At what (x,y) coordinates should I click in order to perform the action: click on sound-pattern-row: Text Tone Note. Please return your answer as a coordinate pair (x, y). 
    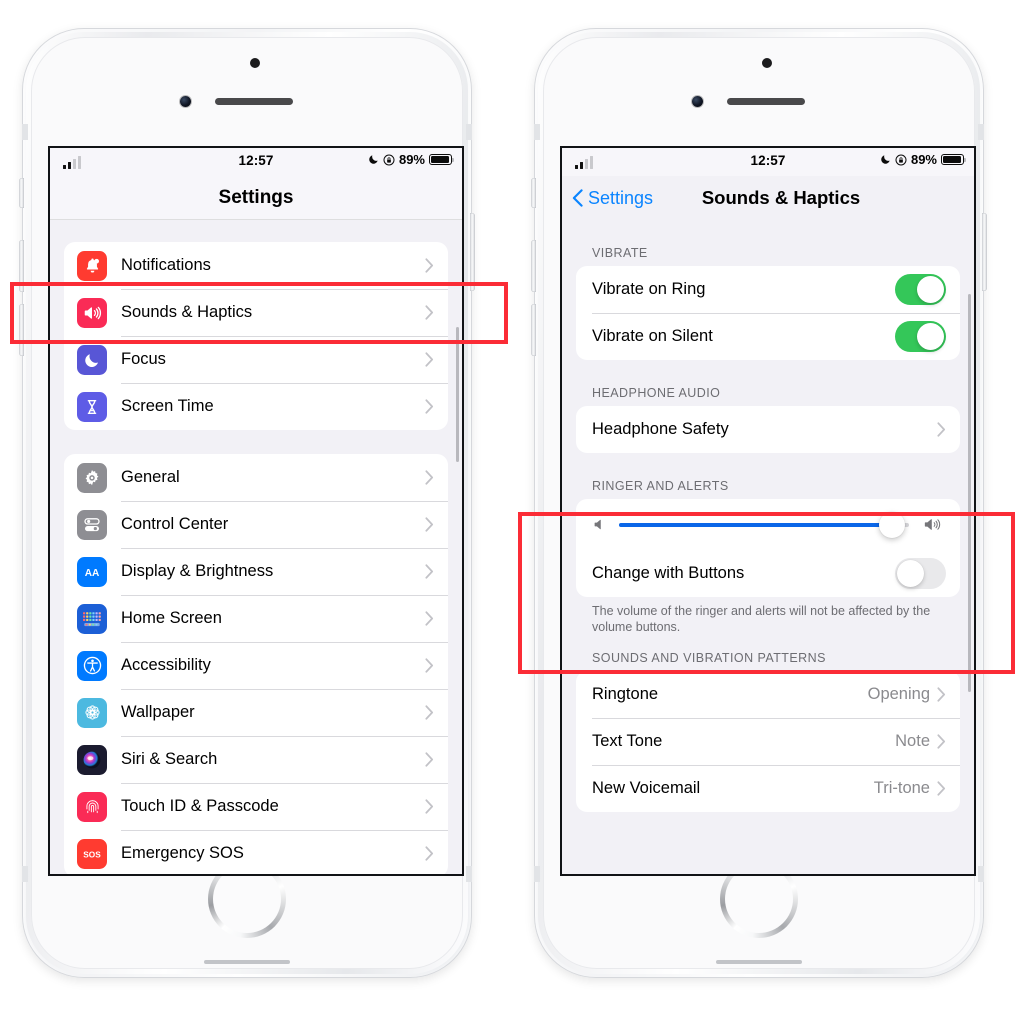
    Looking at the image, I should click on (768, 741).